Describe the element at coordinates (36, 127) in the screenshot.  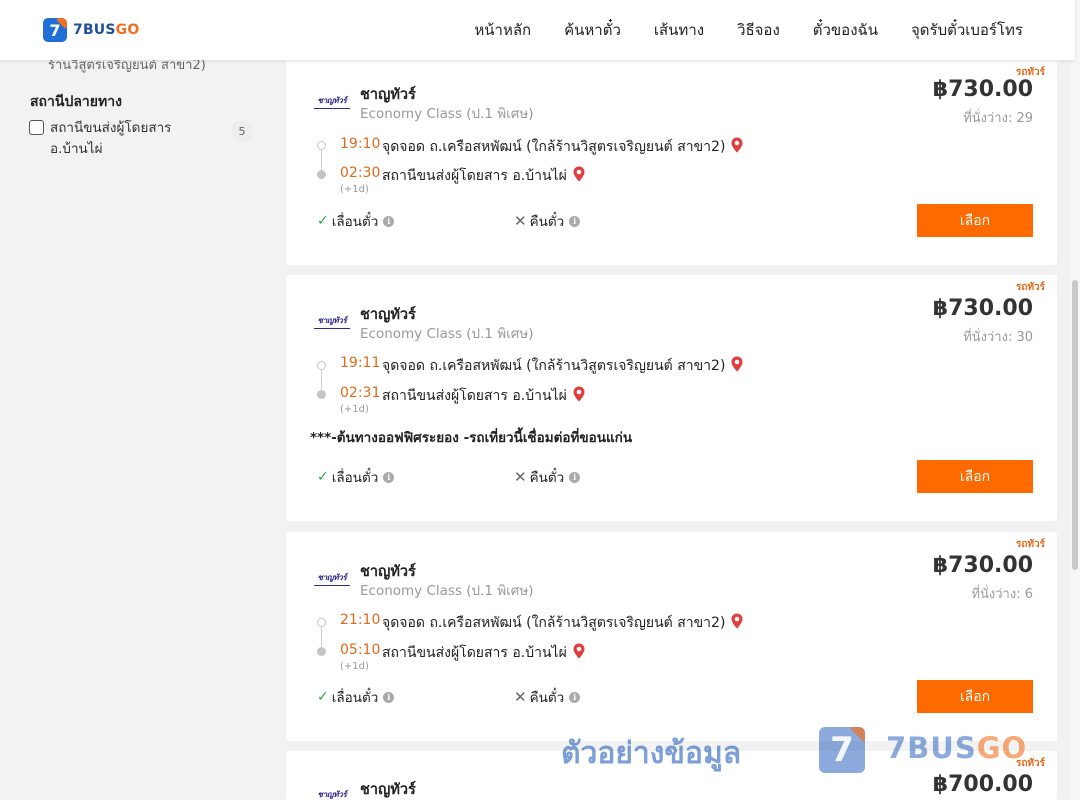
I see `destination-filter-checkbox` at that location.